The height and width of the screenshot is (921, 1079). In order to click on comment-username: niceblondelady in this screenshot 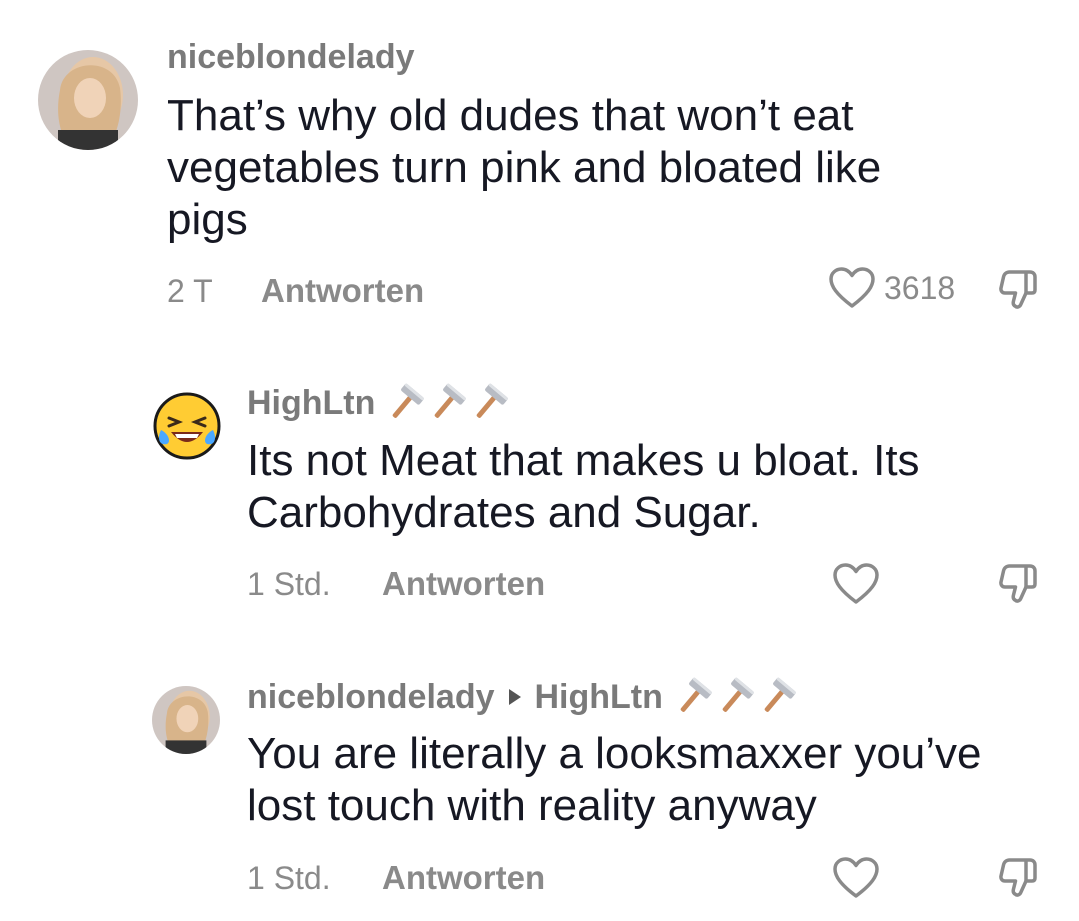, I will do `click(291, 57)`.